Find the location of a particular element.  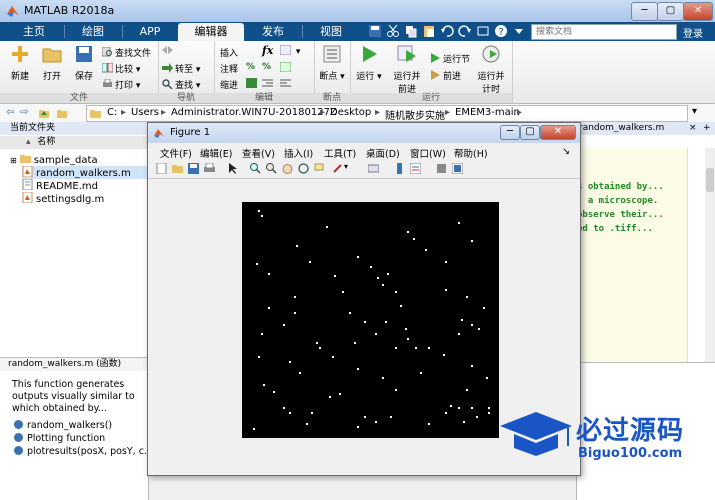

tab-publish: 发布 is located at coordinates (273, 32).